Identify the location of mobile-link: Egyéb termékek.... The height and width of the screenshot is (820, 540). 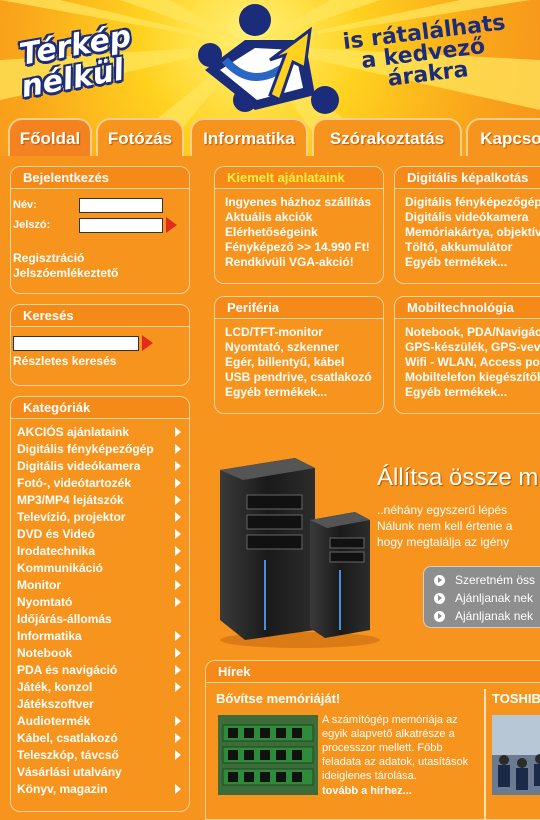
(472, 392).